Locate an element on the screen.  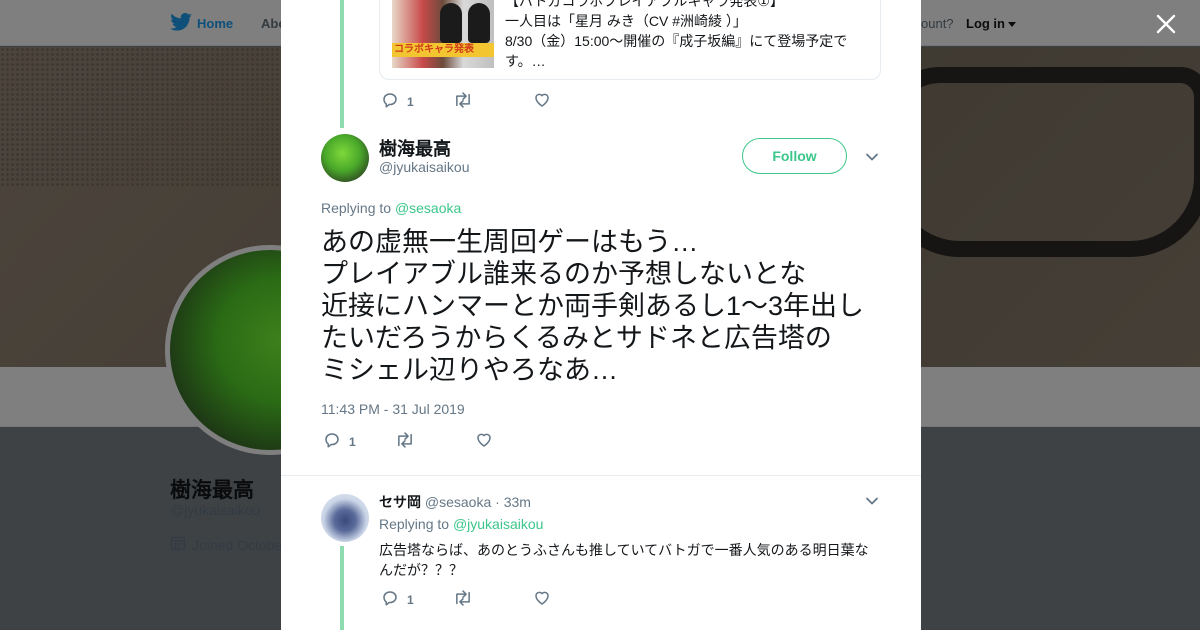
reply-user-handle: @sesaoka is located at coordinates (458, 502).